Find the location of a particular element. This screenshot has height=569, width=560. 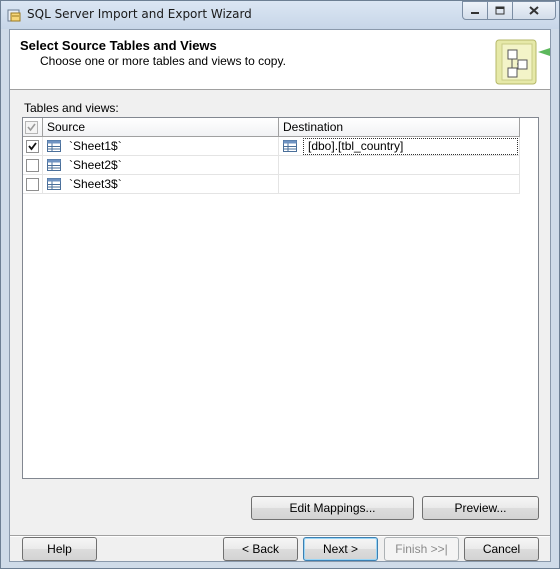

cancel-button: Cancel is located at coordinates (501, 549).